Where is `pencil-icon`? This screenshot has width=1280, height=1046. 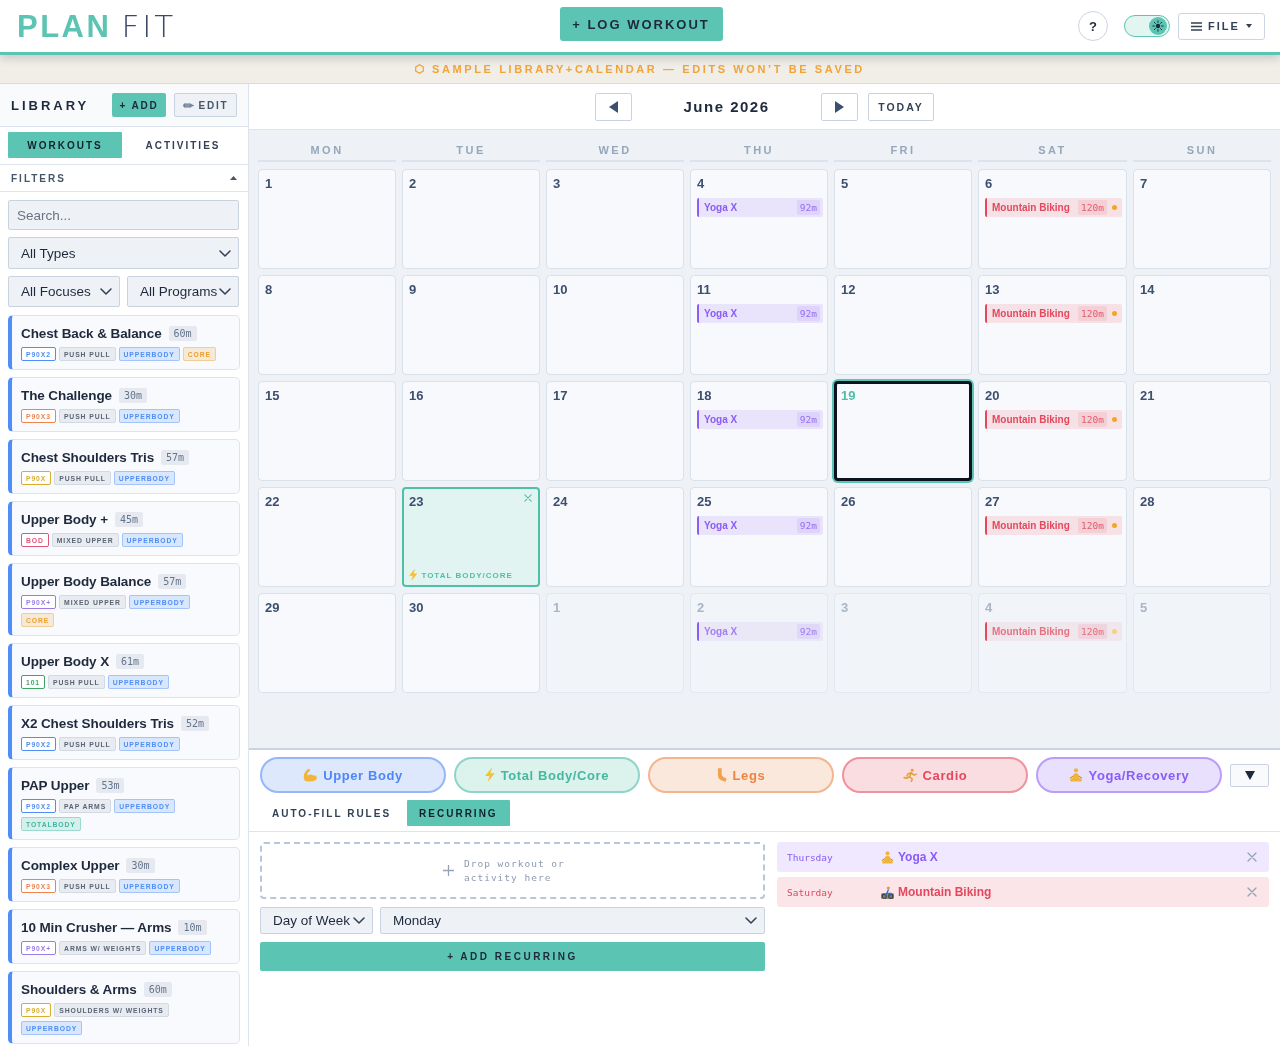
pencil-icon is located at coordinates (188, 105).